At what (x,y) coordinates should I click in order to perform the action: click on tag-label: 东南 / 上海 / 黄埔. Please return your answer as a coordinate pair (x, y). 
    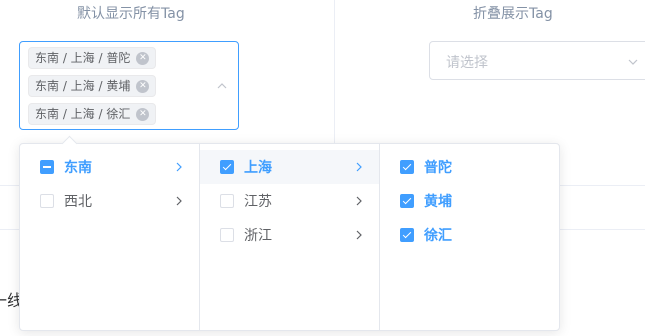
    Looking at the image, I should click on (83, 86).